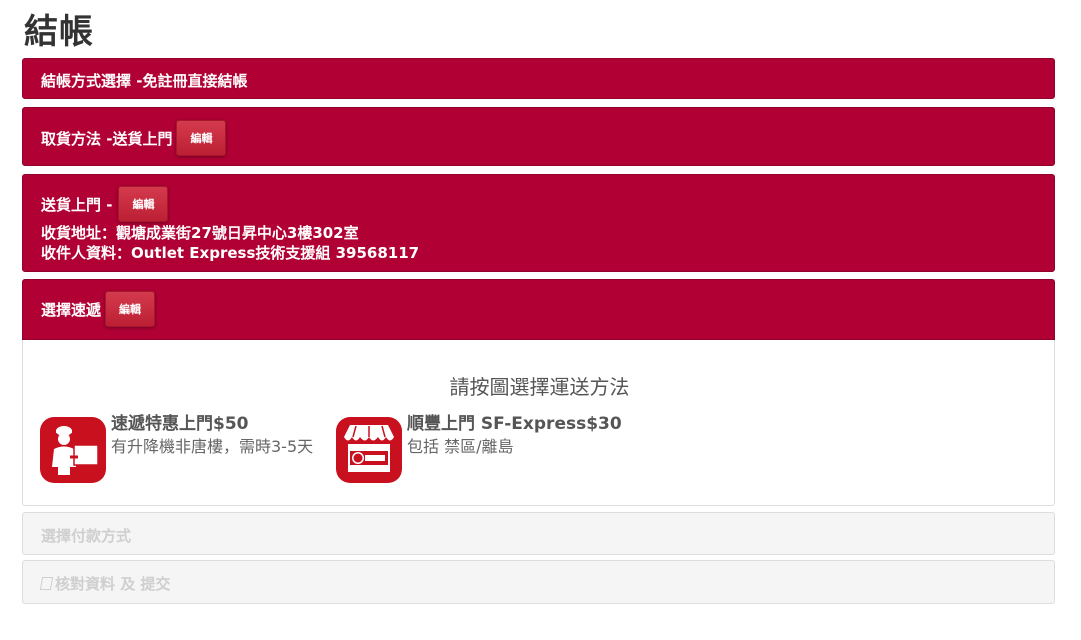  Describe the element at coordinates (144, 81) in the screenshot. I see `checkout-method-heading: 結帳方式選擇 -免註冊直接結帳` at that location.